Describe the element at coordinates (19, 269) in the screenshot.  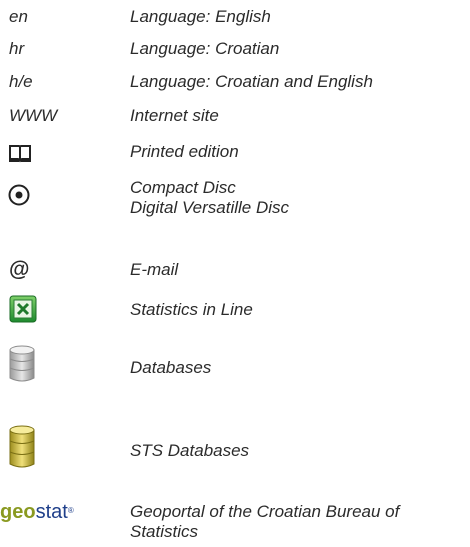
I see `at-icon: @` at that location.